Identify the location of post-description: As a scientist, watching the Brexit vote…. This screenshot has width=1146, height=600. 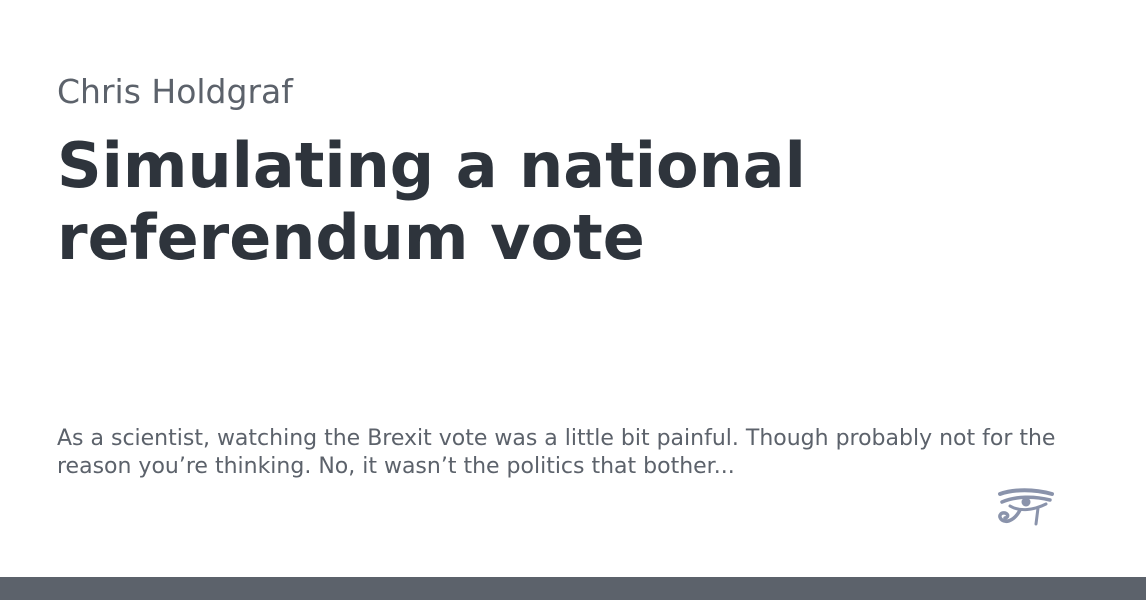
(556, 452).